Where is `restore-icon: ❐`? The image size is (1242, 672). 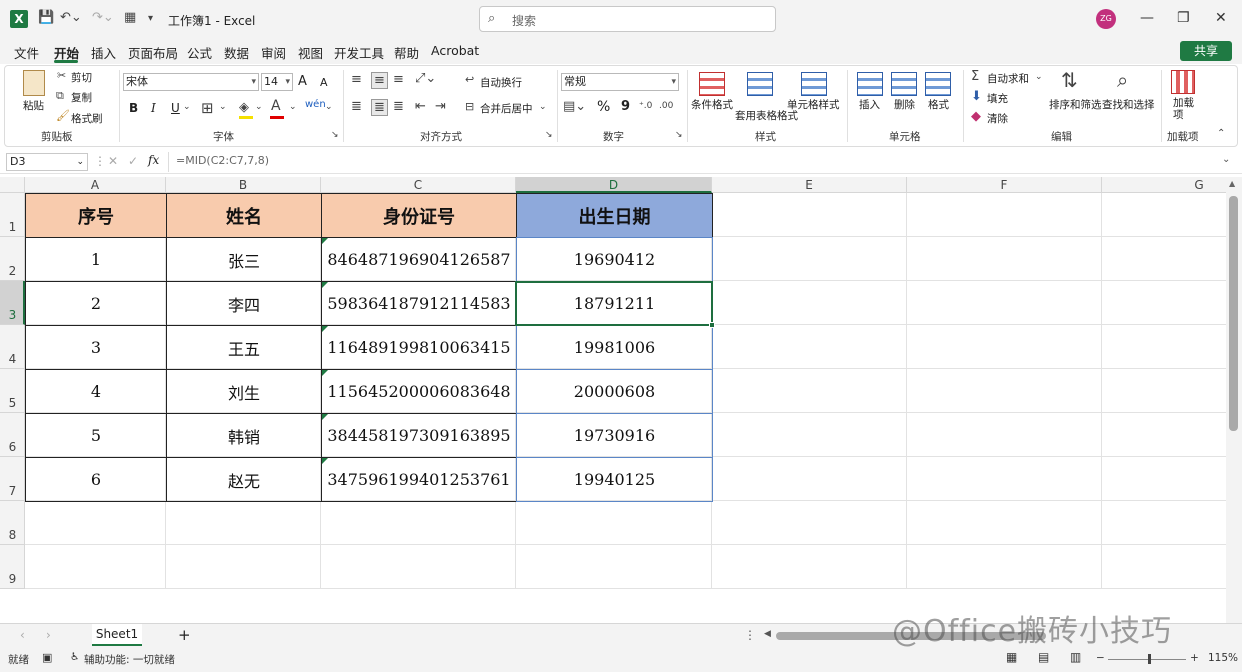 restore-icon: ❐ is located at coordinates (1183, 18).